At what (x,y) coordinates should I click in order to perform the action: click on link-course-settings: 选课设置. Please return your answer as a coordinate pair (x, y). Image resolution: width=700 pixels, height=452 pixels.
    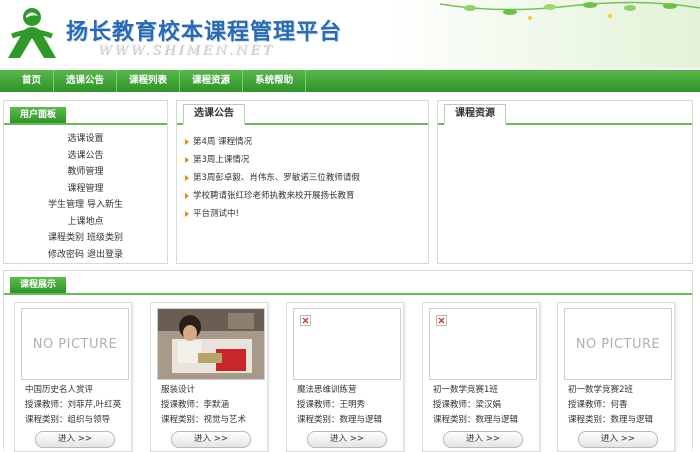
    Looking at the image, I should click on (85, 139).